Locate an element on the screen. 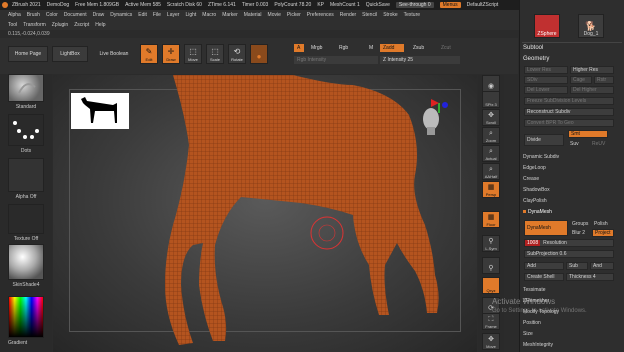 This screenshot has height=352, width=624. higher-res-button: Higher Res is located at coordinates (592, 70).